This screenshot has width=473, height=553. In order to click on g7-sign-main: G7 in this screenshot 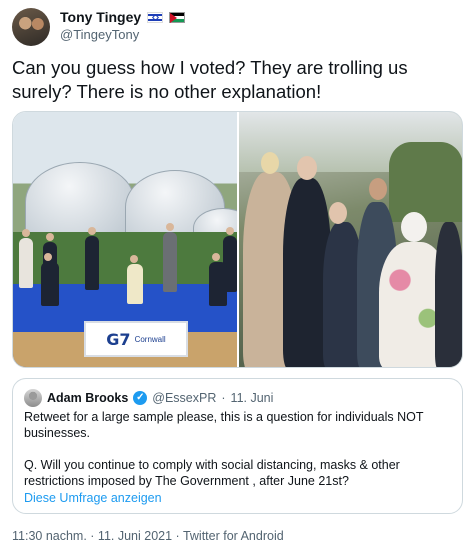, I will do `click(118, 339)`.